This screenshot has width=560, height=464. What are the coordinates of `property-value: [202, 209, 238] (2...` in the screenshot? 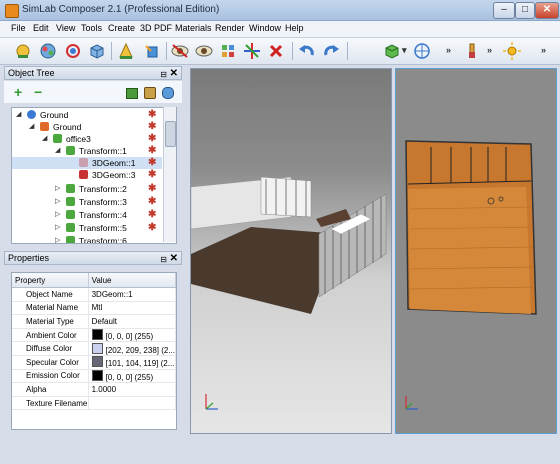 It's located at (132, 348).